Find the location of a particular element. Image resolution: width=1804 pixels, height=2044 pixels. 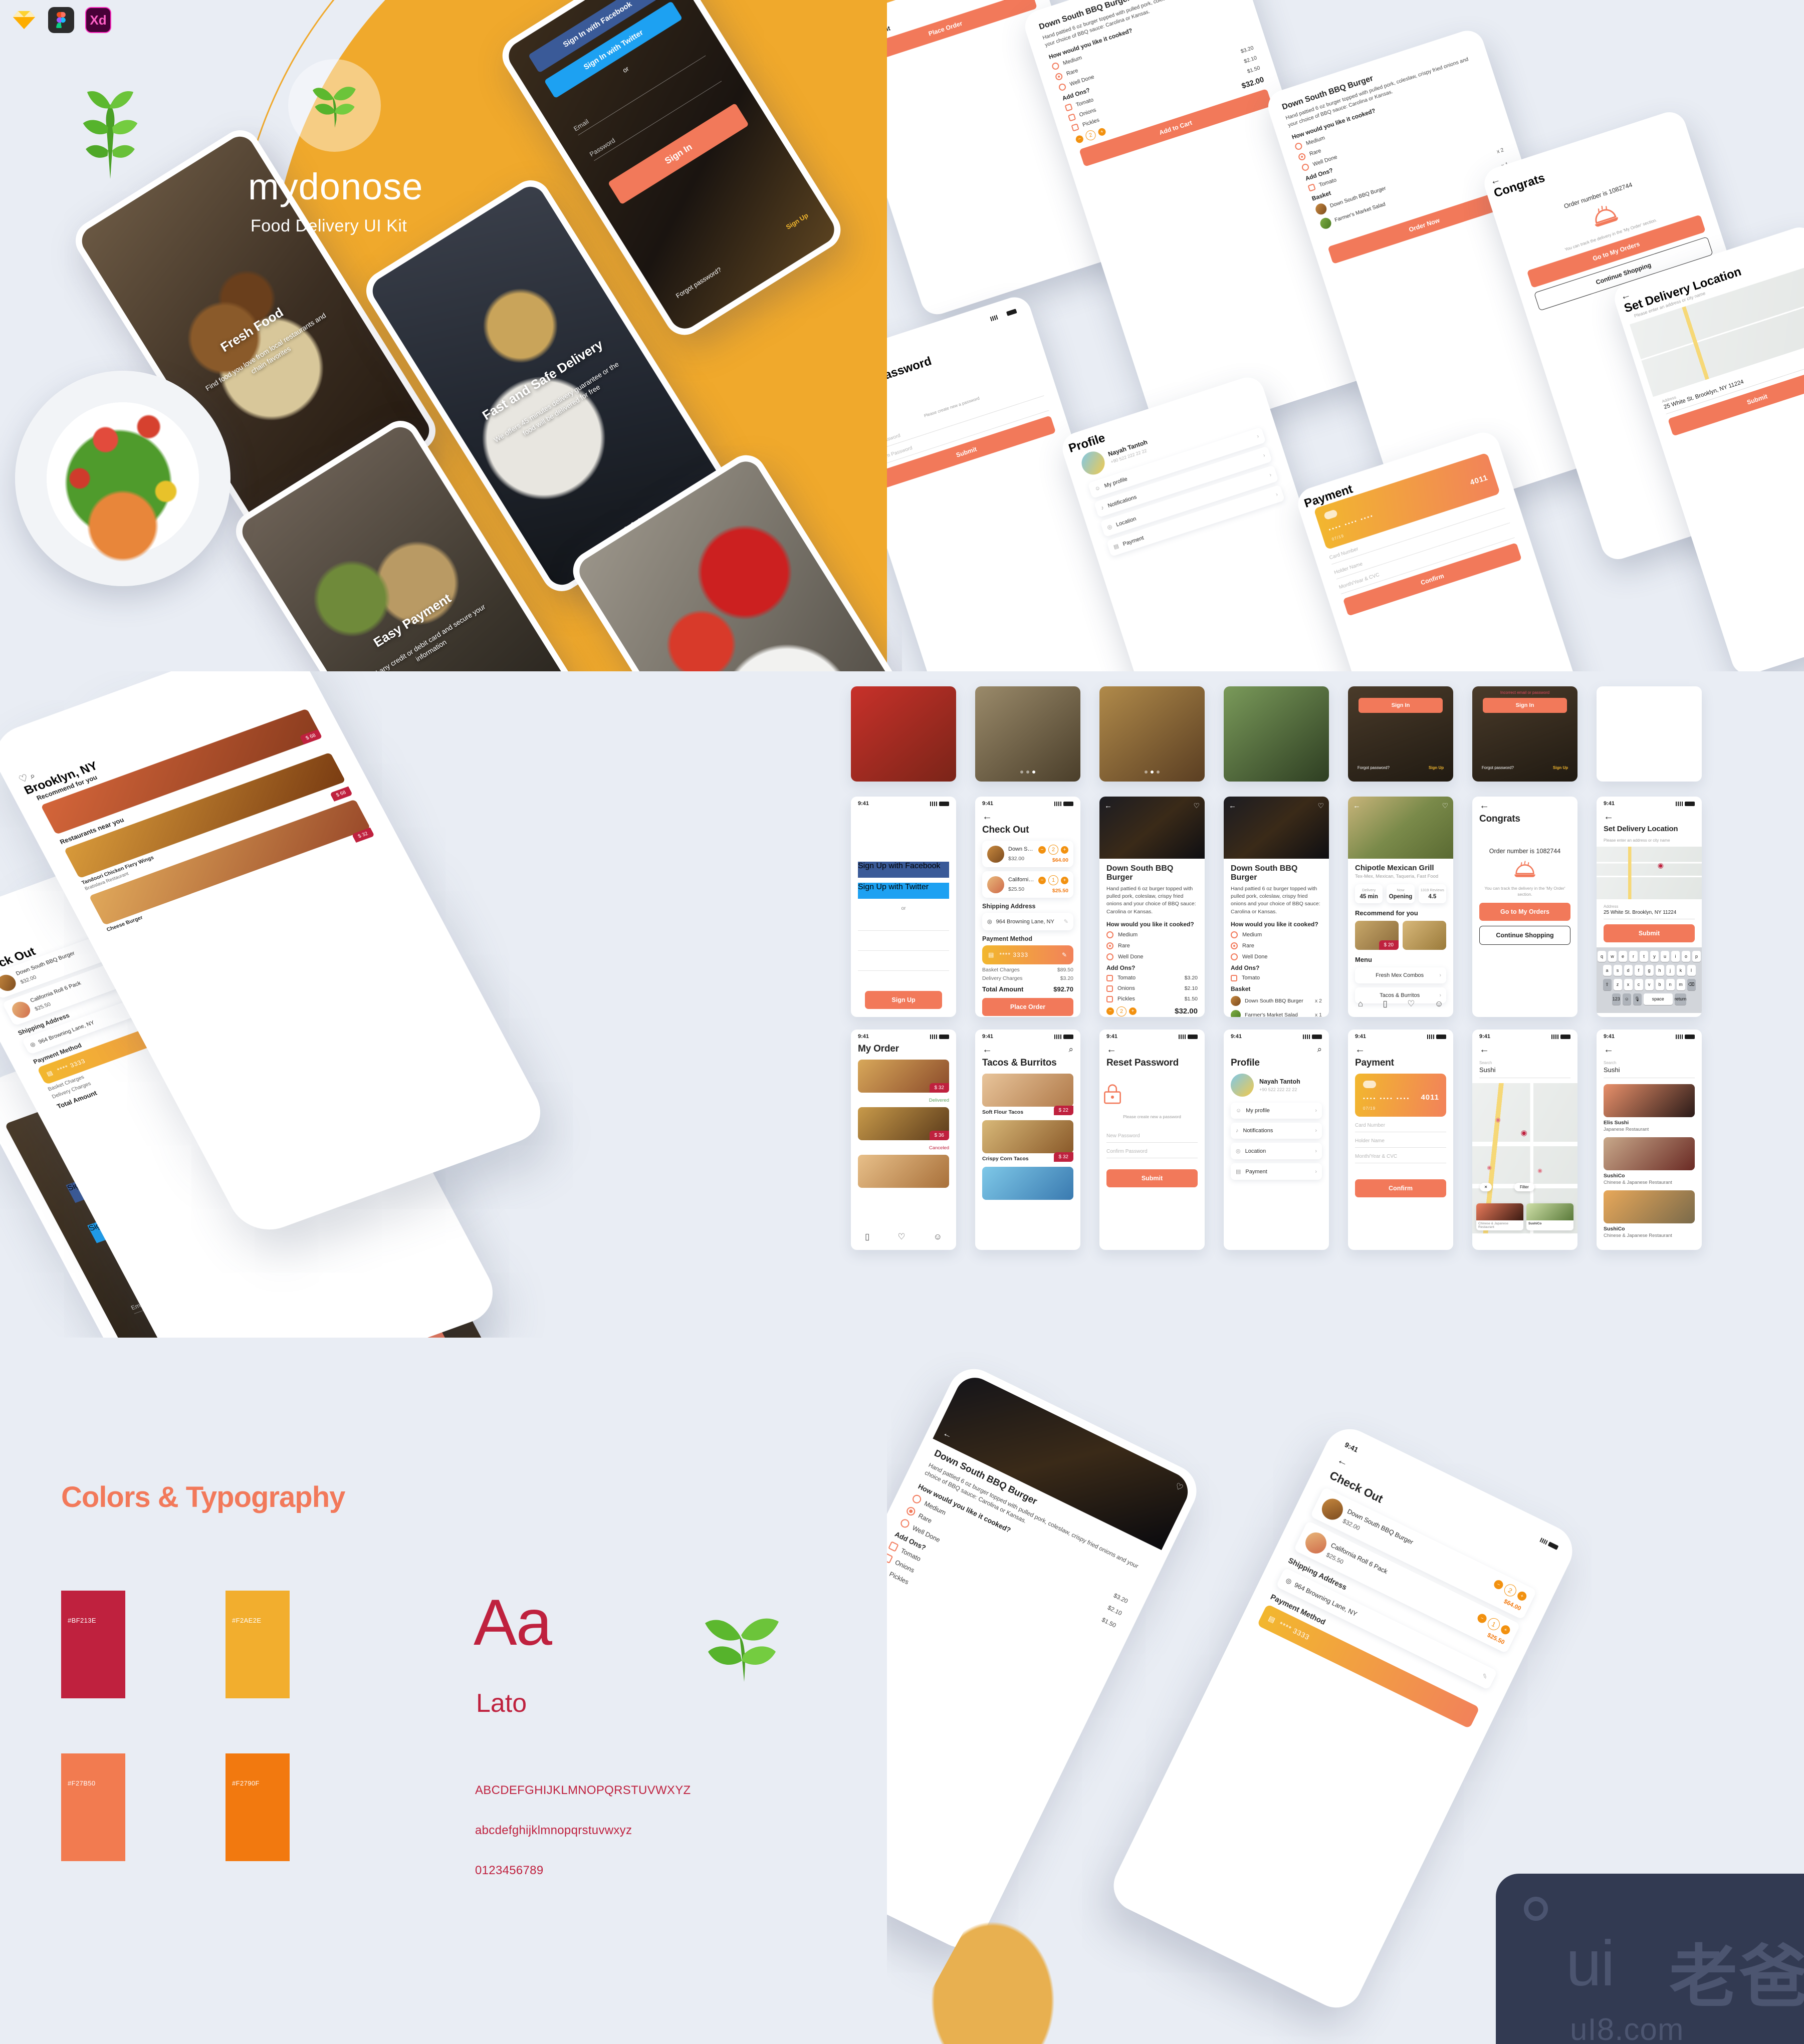

addon-option: Pickles $1.50 is located at coordinates (1152, 998).